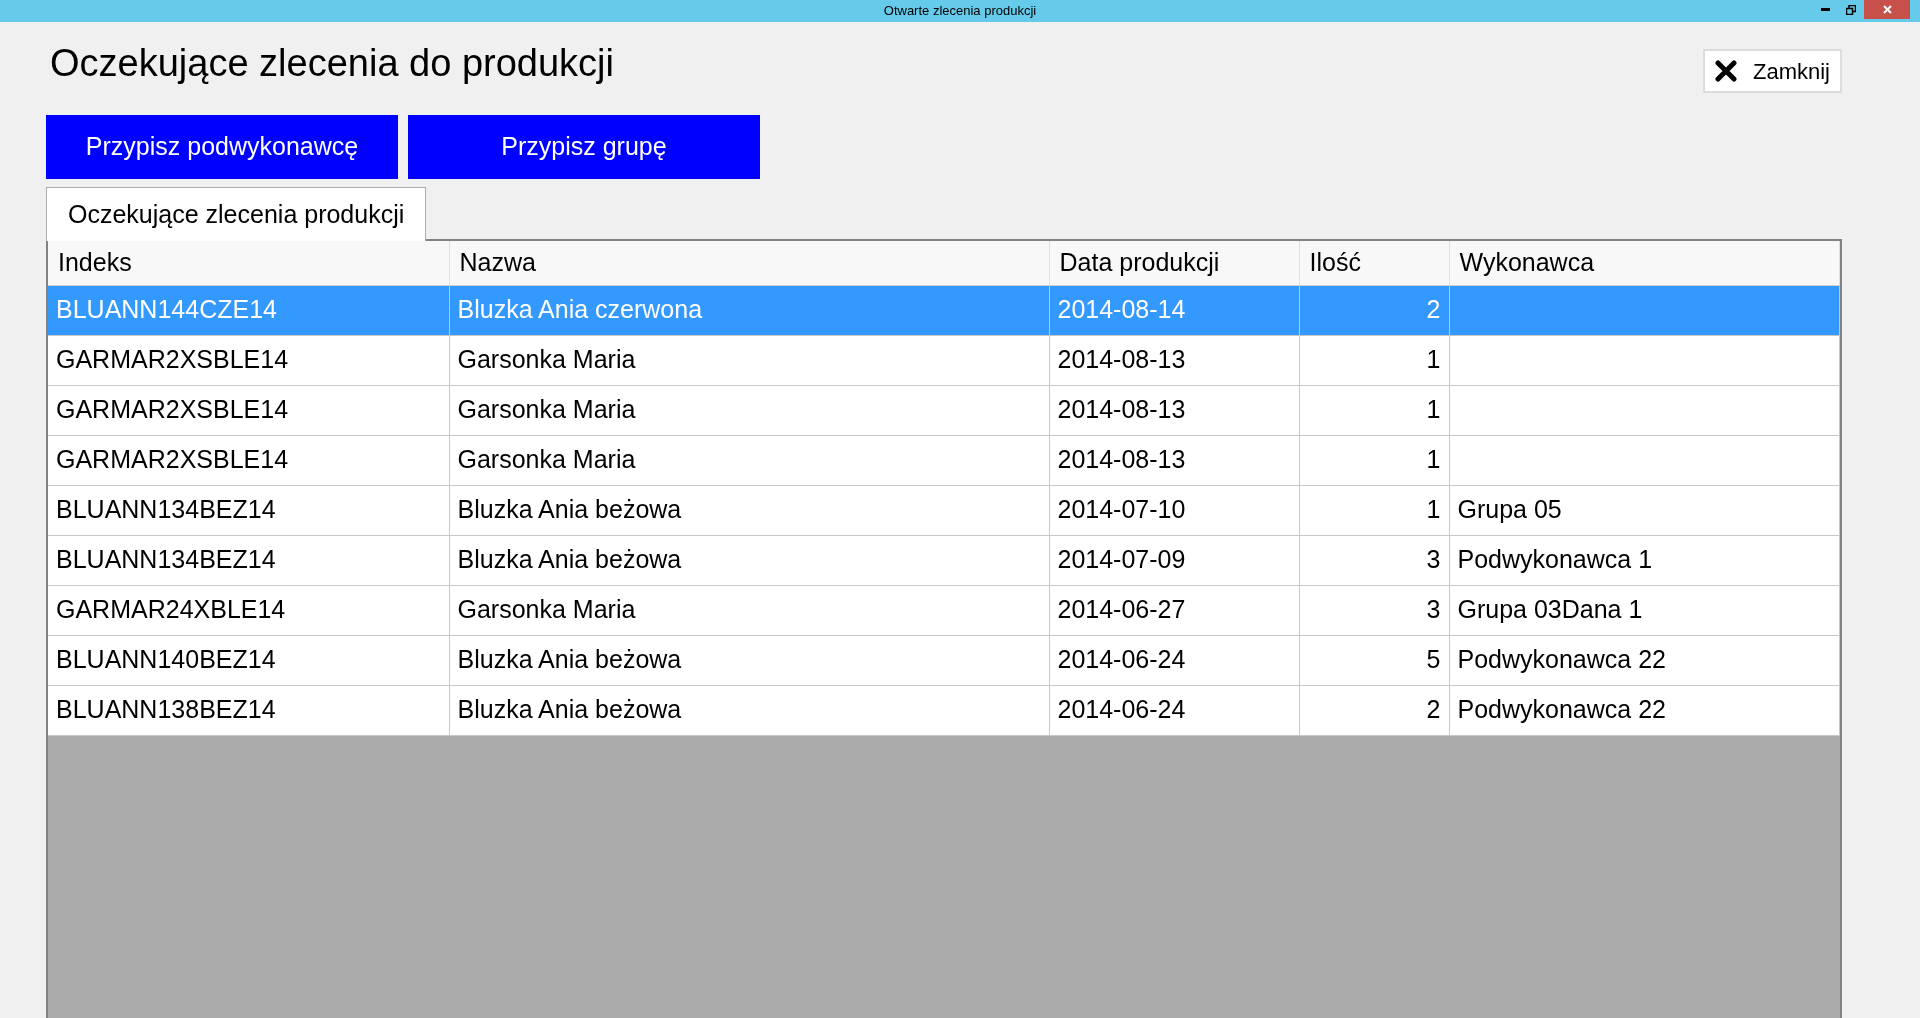  I want to click on close-button: Zamknij, so click(1772, 71).